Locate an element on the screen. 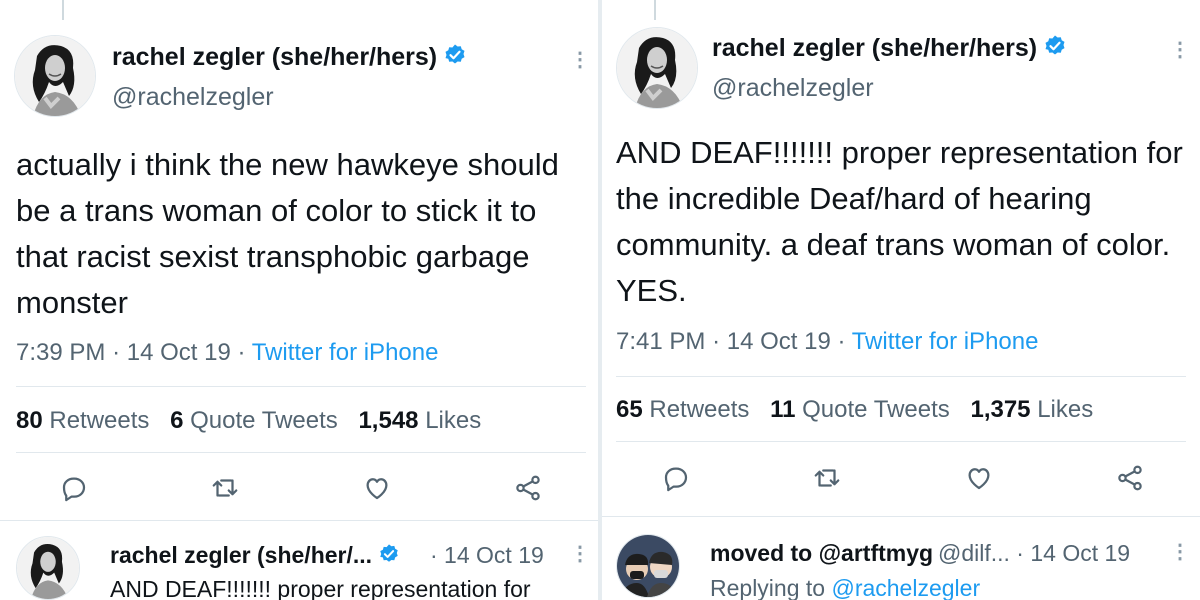 The width and height of the screenshot is (1200, 600). tweet-meta: 7:41 PM · 14 Oct 19 · Twitter for iPhone is located at coordinates (827, 342).